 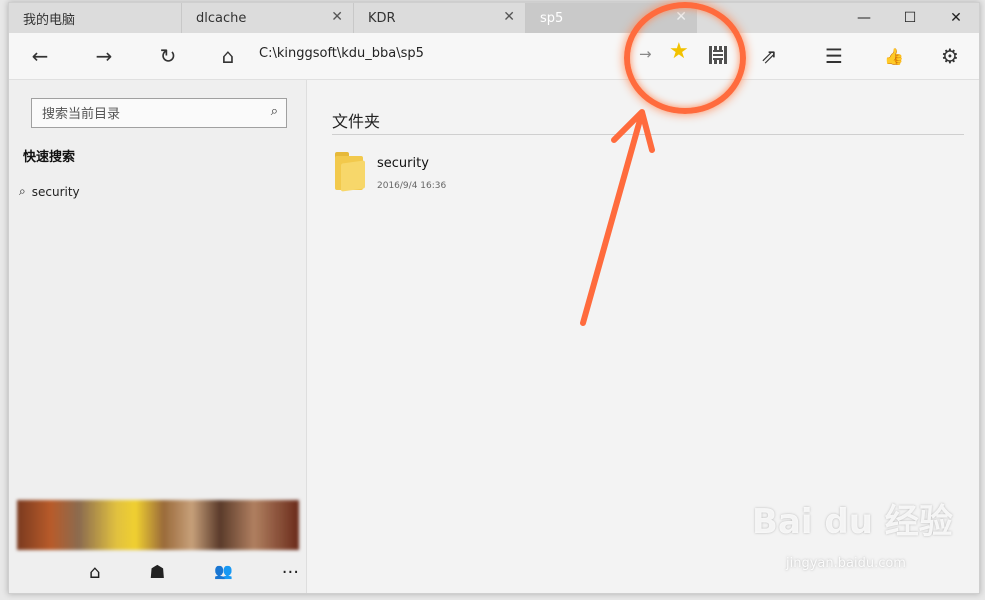 What do you see at coordinates (846, 563) in the screenshot?
I see `watermark-url: jingyan.baidu.com` at bounding box center [846, 563].